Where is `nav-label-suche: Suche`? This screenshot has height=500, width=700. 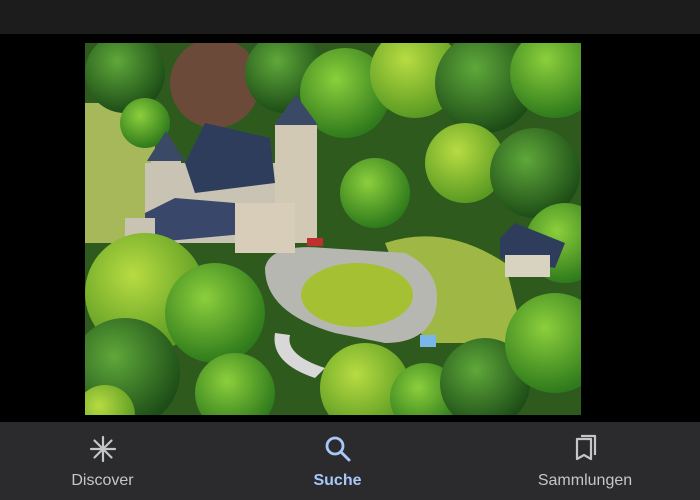
nav-label-suche: Suche is located at coordinates (337, 480).